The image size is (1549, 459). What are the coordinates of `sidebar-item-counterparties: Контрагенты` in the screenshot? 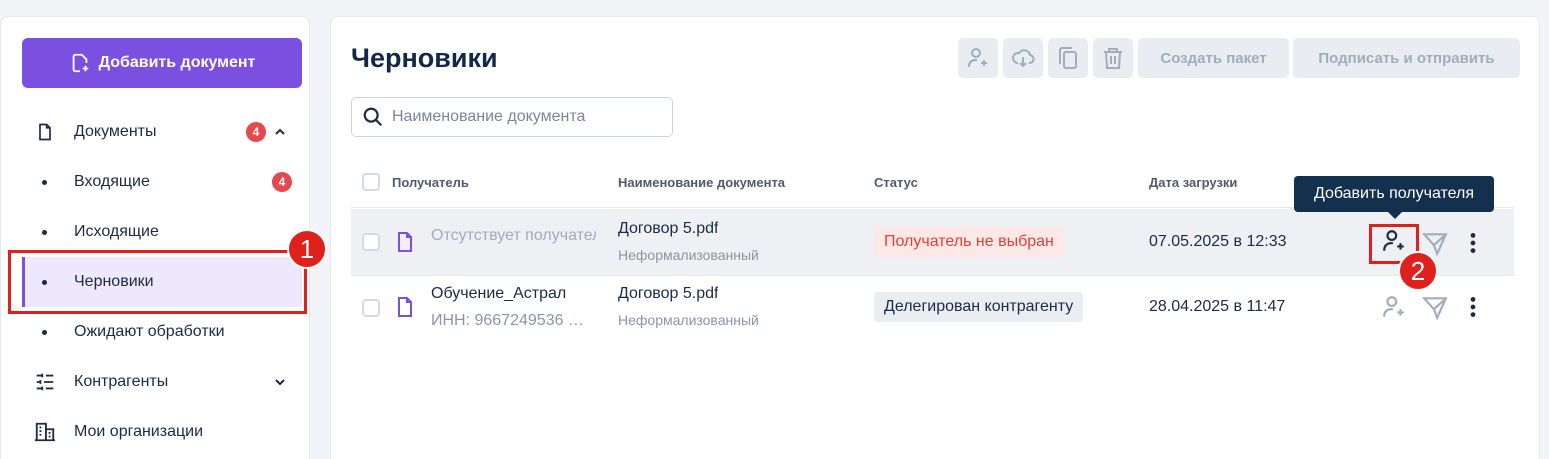 It's located at (162, 382).